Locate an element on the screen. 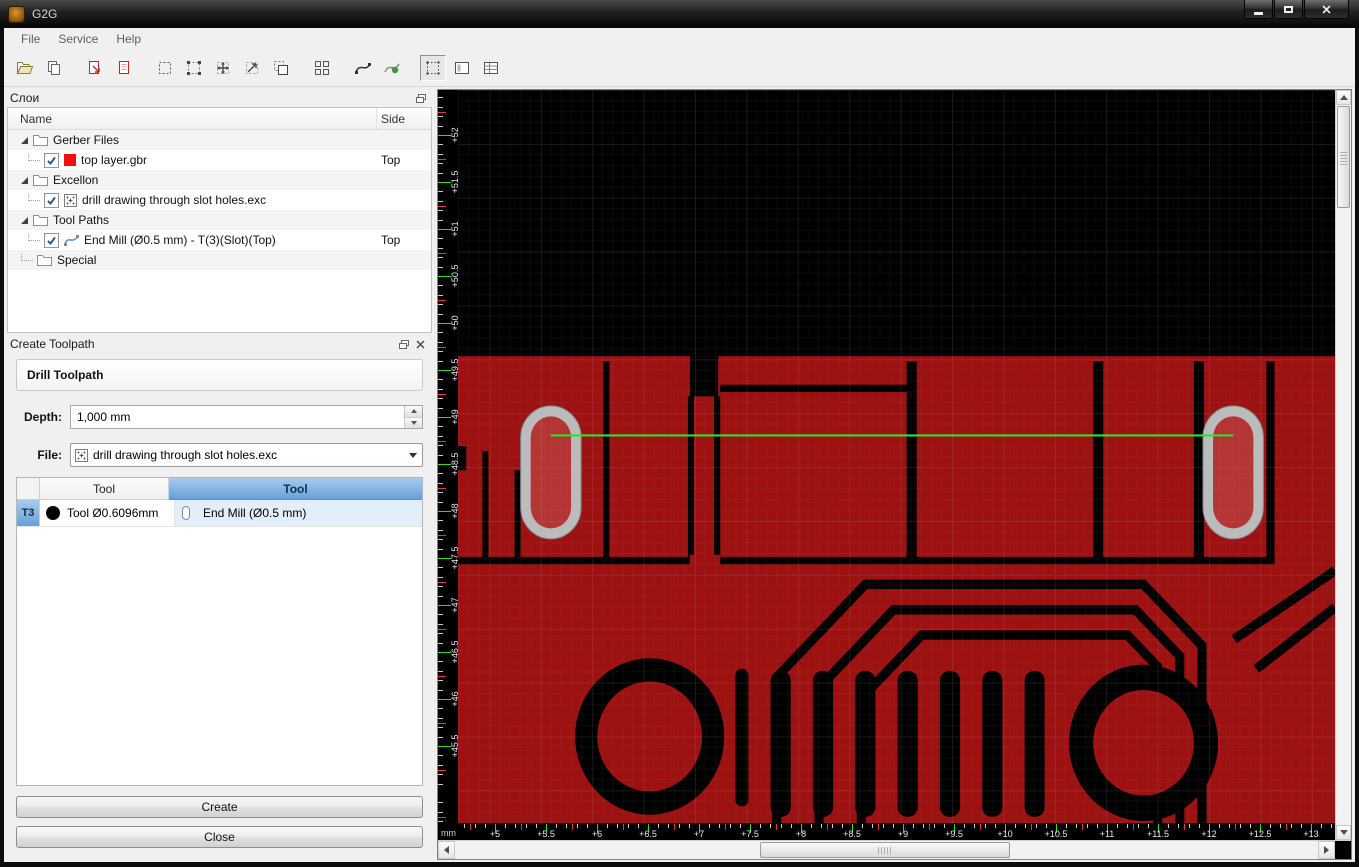 This screenshot has height=867, width=1359. menu-file: File is located at coordinates (30, 39).